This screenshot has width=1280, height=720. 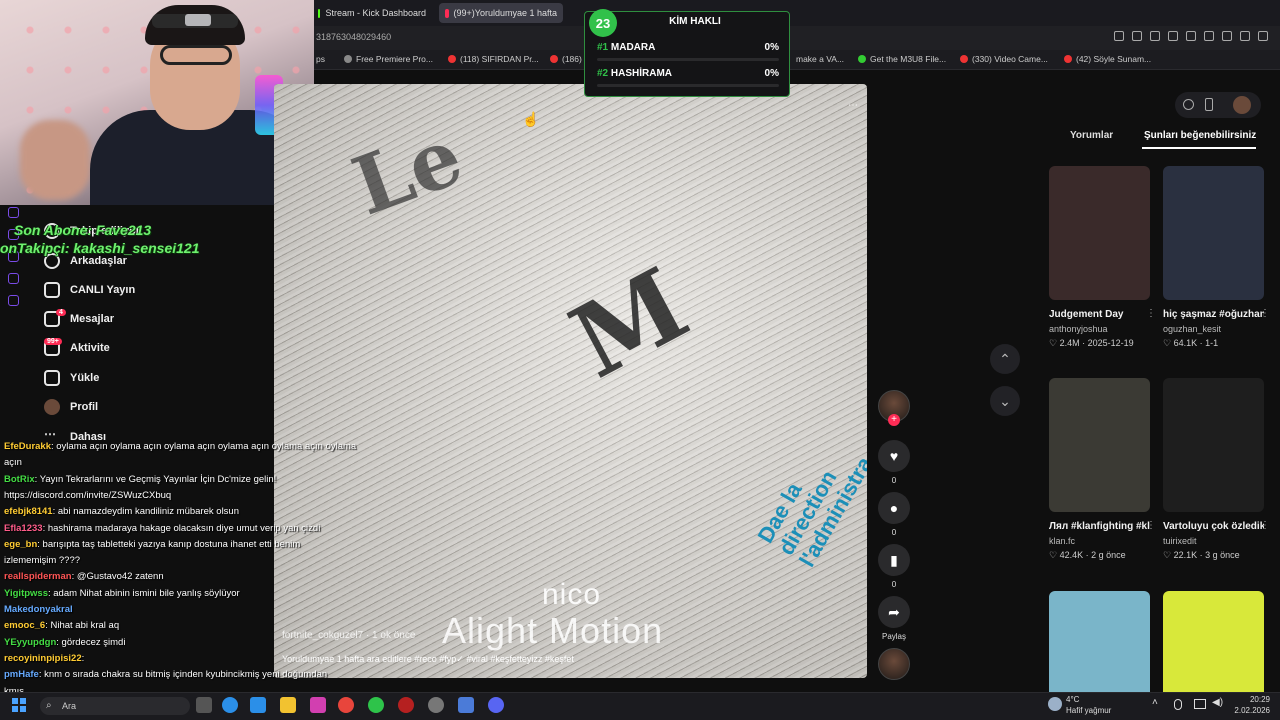 What do you see at coordinates (38, 576) in the screenshot?
I see `chat-username: reallspiderman` at bounding box center [38, 576].